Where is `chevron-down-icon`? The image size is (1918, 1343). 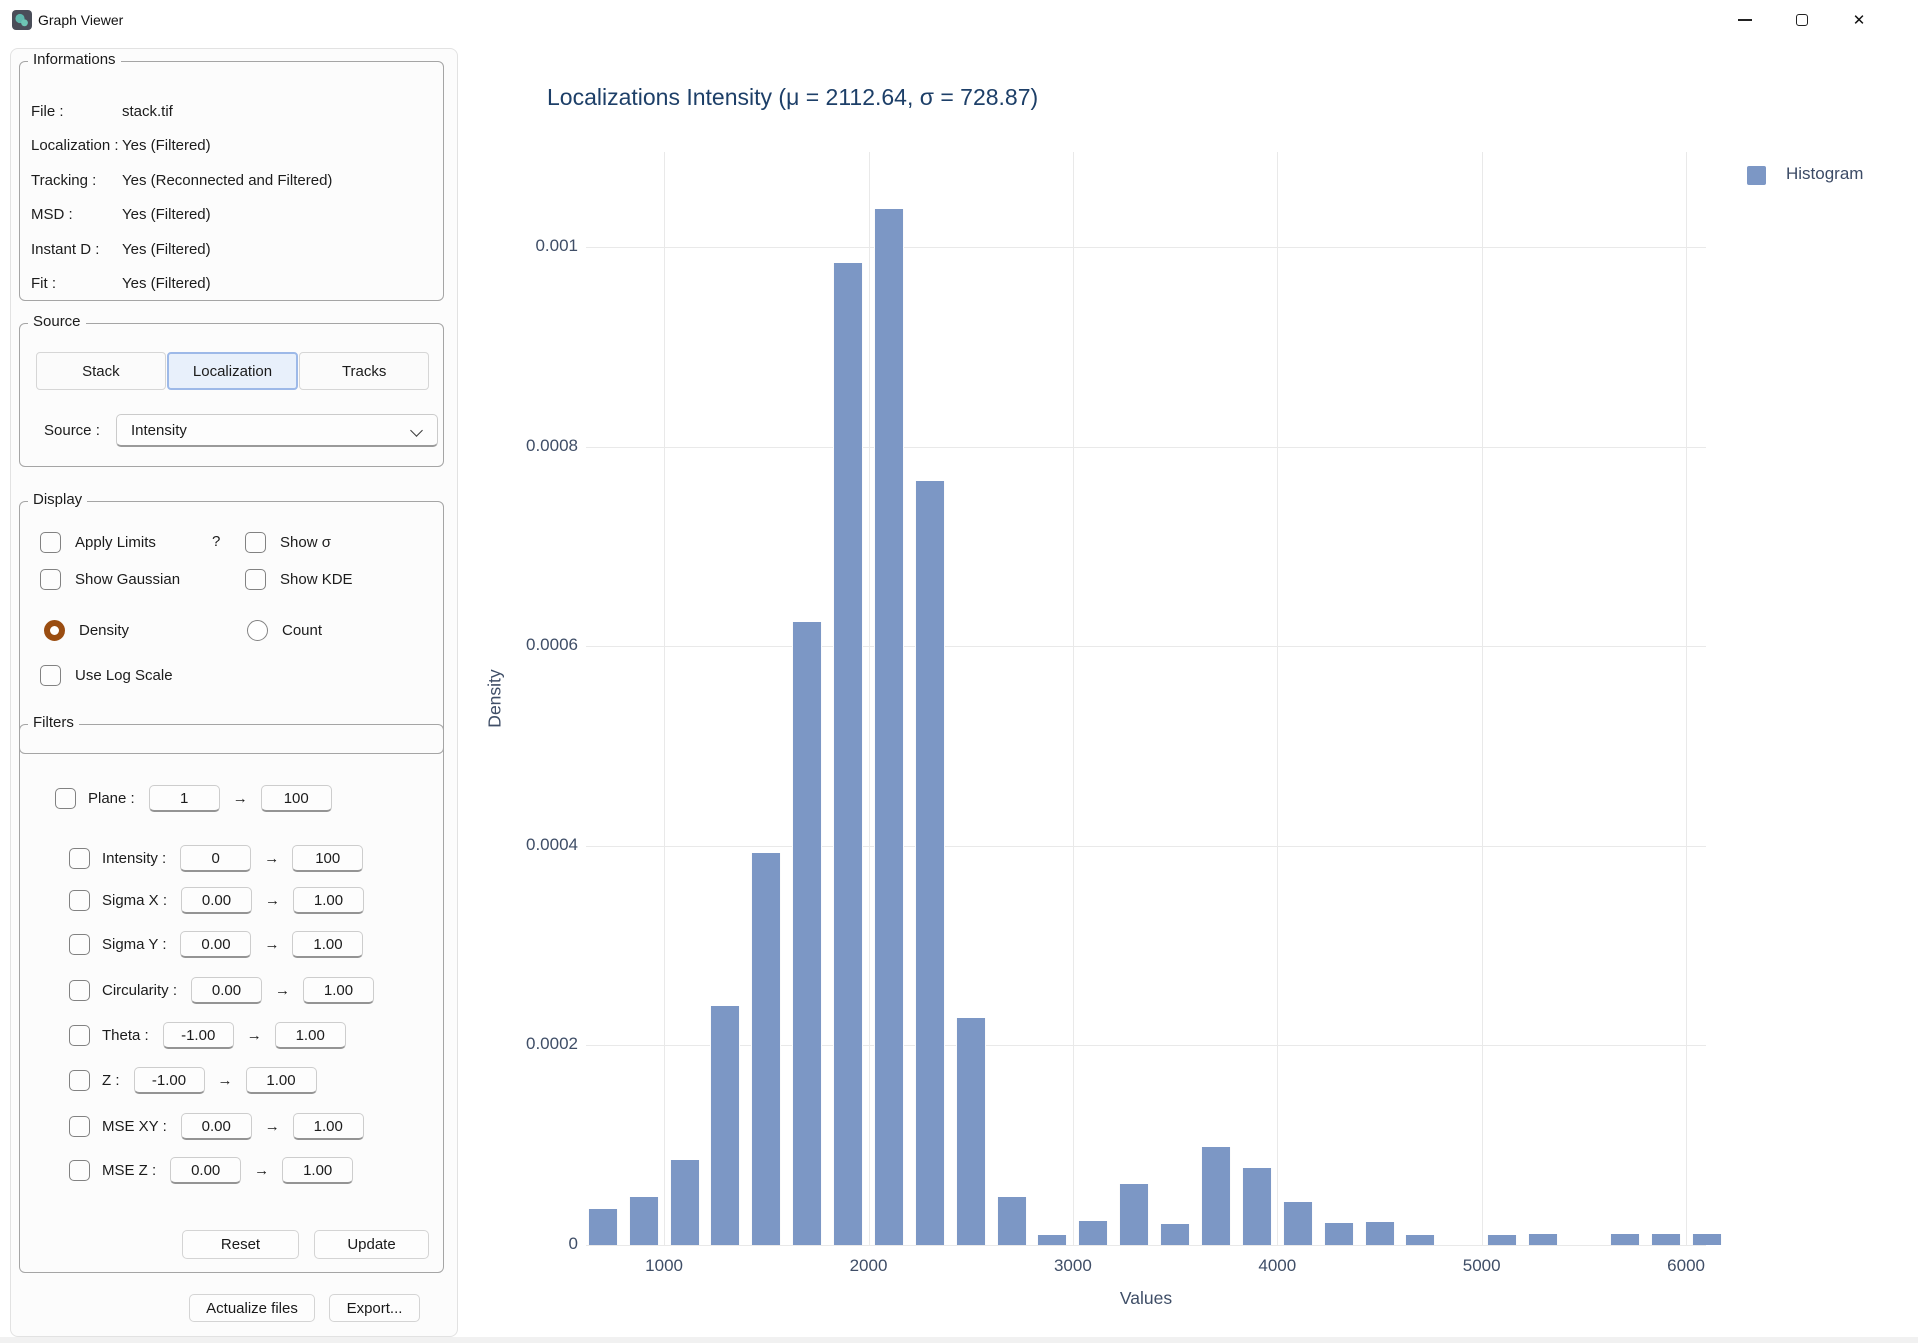 chevron-down-icon is located at coordinates (416, 430).